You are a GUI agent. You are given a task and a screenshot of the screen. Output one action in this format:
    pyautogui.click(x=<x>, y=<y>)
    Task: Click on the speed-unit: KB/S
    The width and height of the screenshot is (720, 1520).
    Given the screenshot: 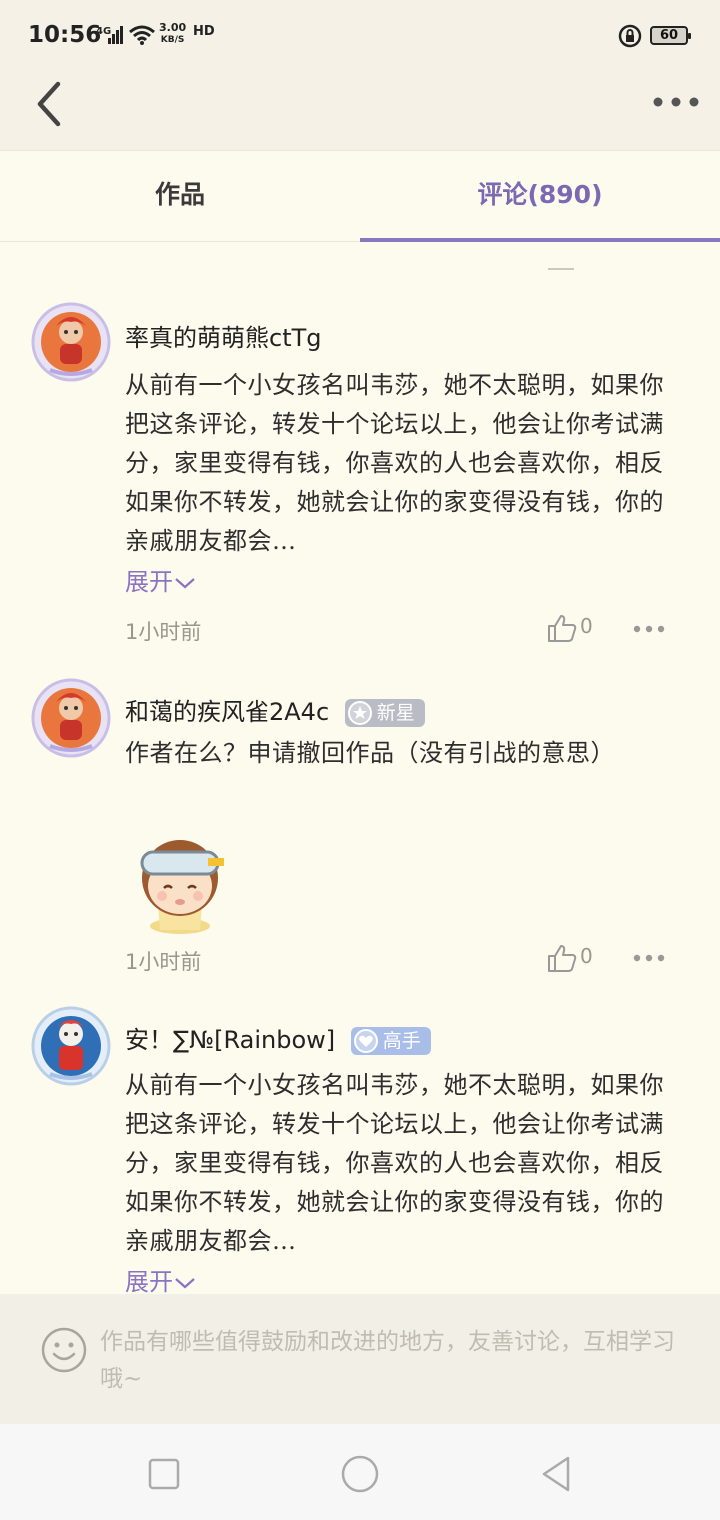 What is the action you would take?
    pyautogui.click(x=172, y=40)
    